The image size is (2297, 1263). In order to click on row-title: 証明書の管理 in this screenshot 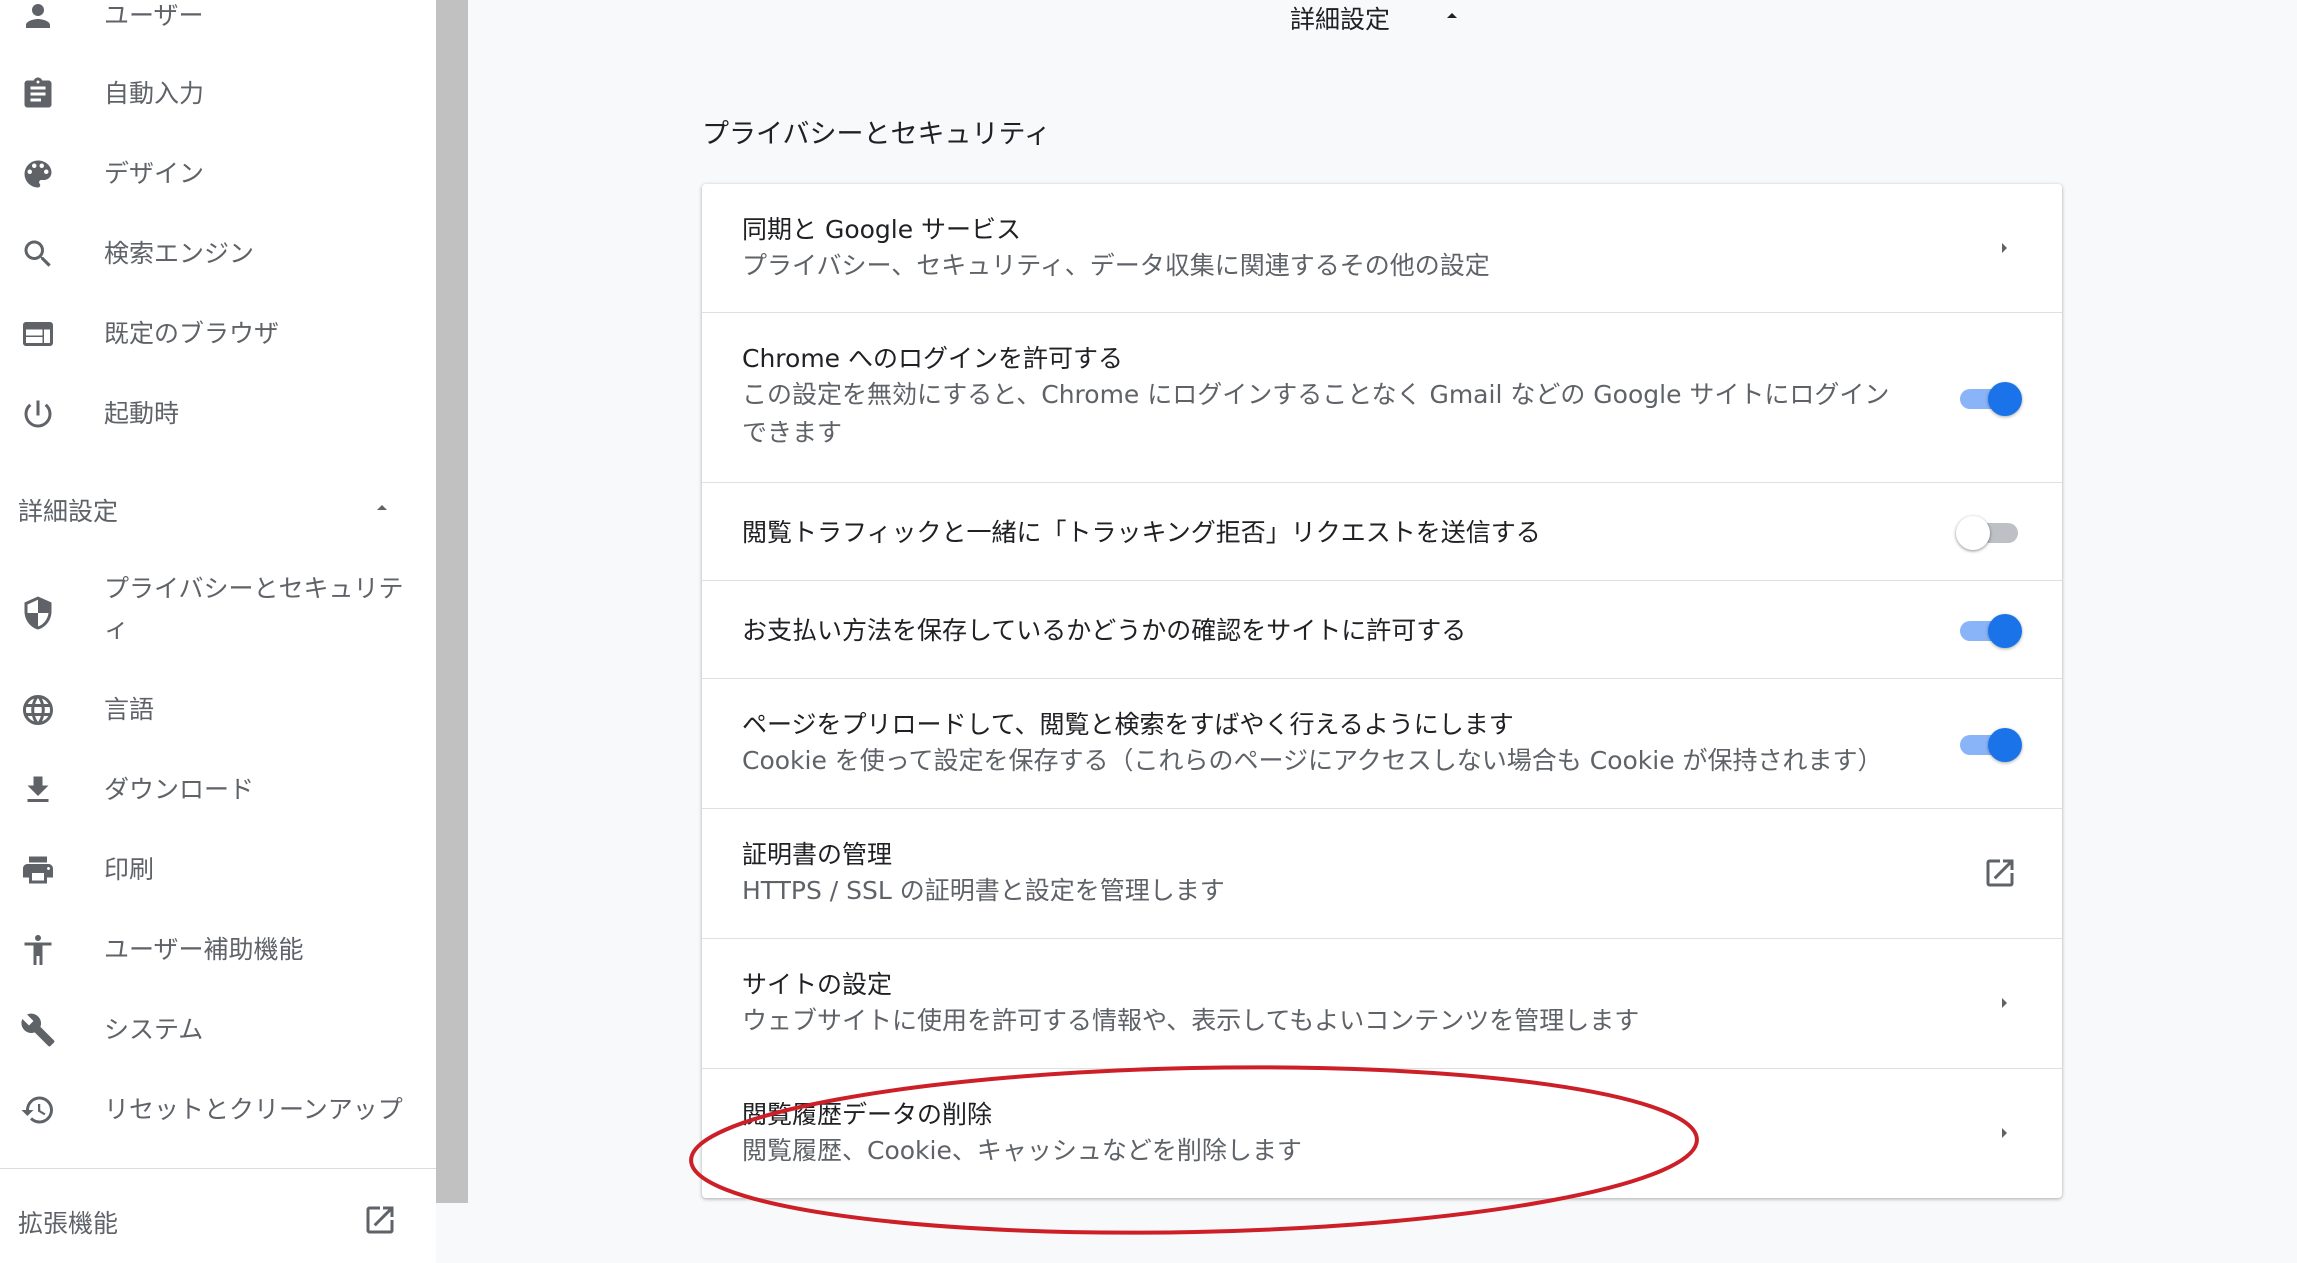, I will do `click(817, 854)`.